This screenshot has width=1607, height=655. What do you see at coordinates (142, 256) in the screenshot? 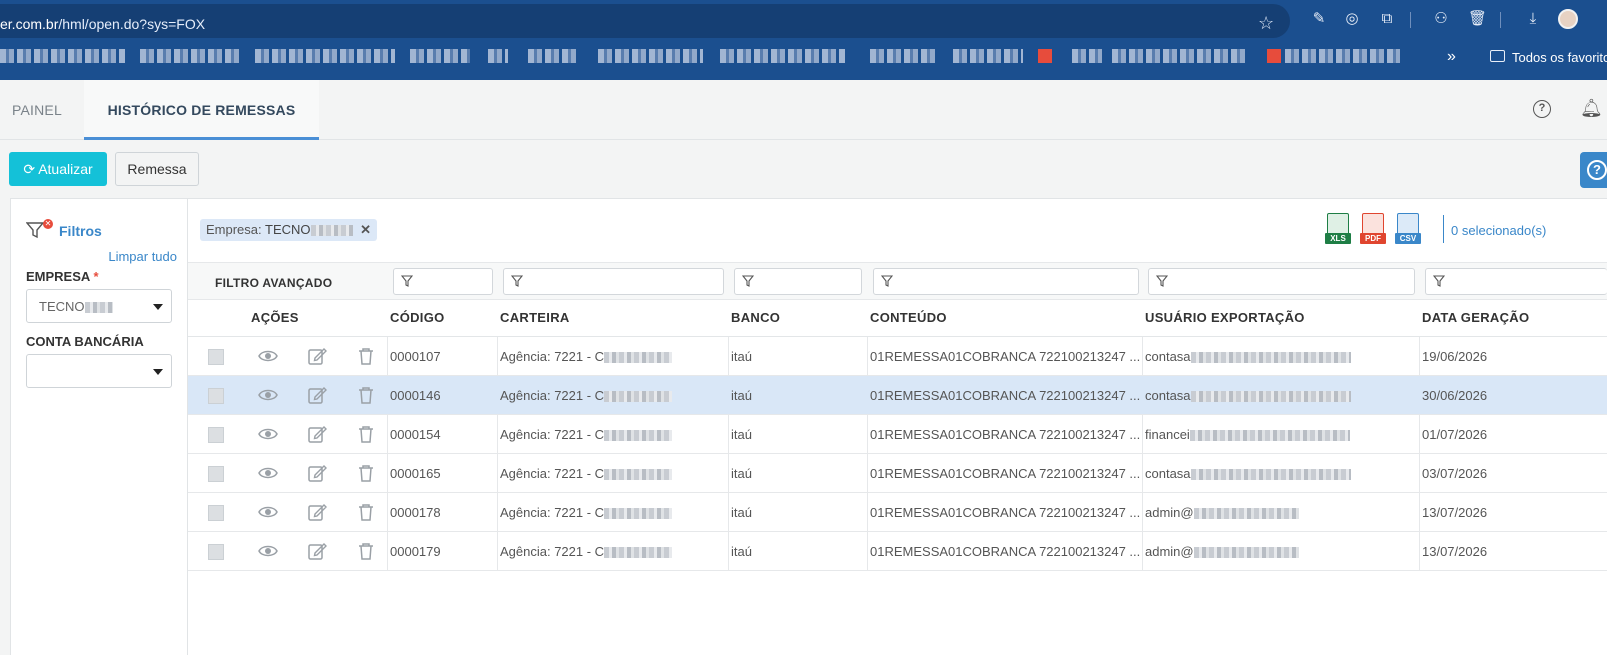
I see `clear-all-link: Limpar tudo` at bounding box center [142, 256].